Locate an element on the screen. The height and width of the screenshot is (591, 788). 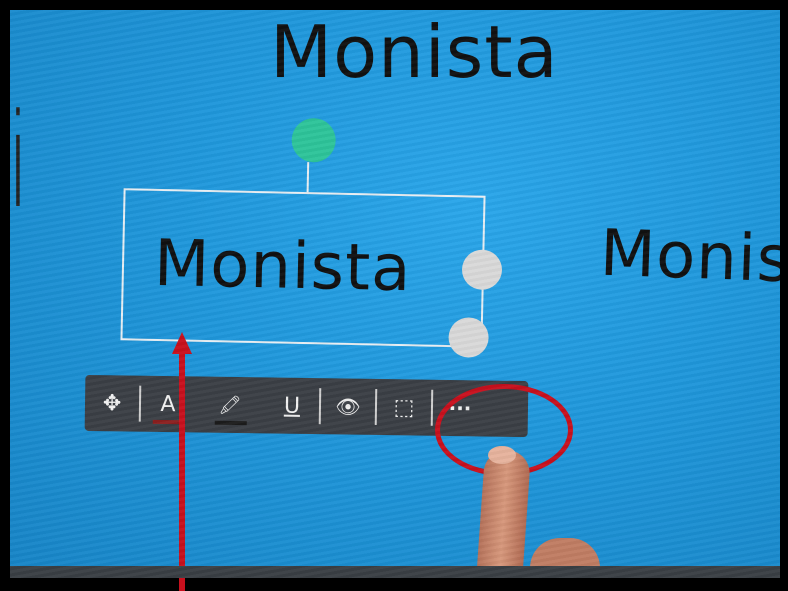
screen-bezel is located at coordinates (395, 572).